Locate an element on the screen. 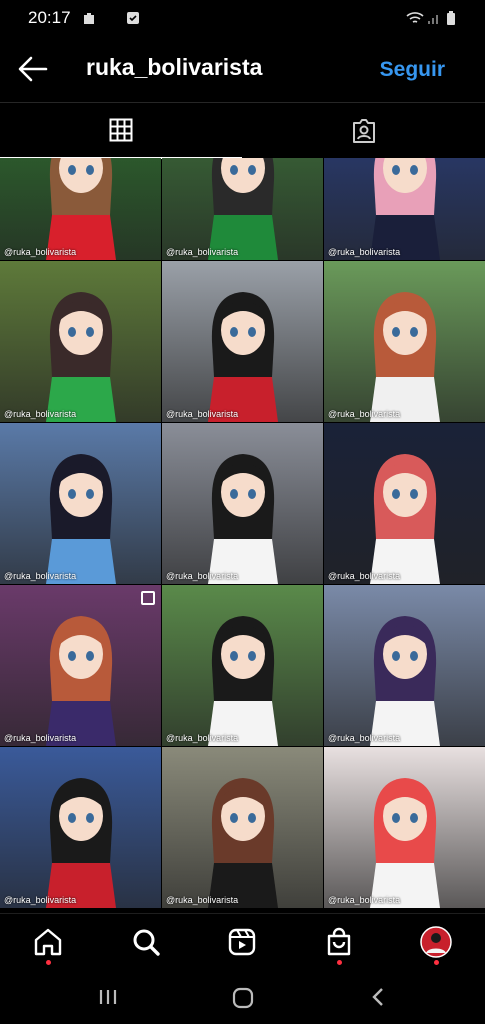 Image resolution: width=485 pixels, height=1024 pixels. home-button-icon is located at coordinates (243, 998).